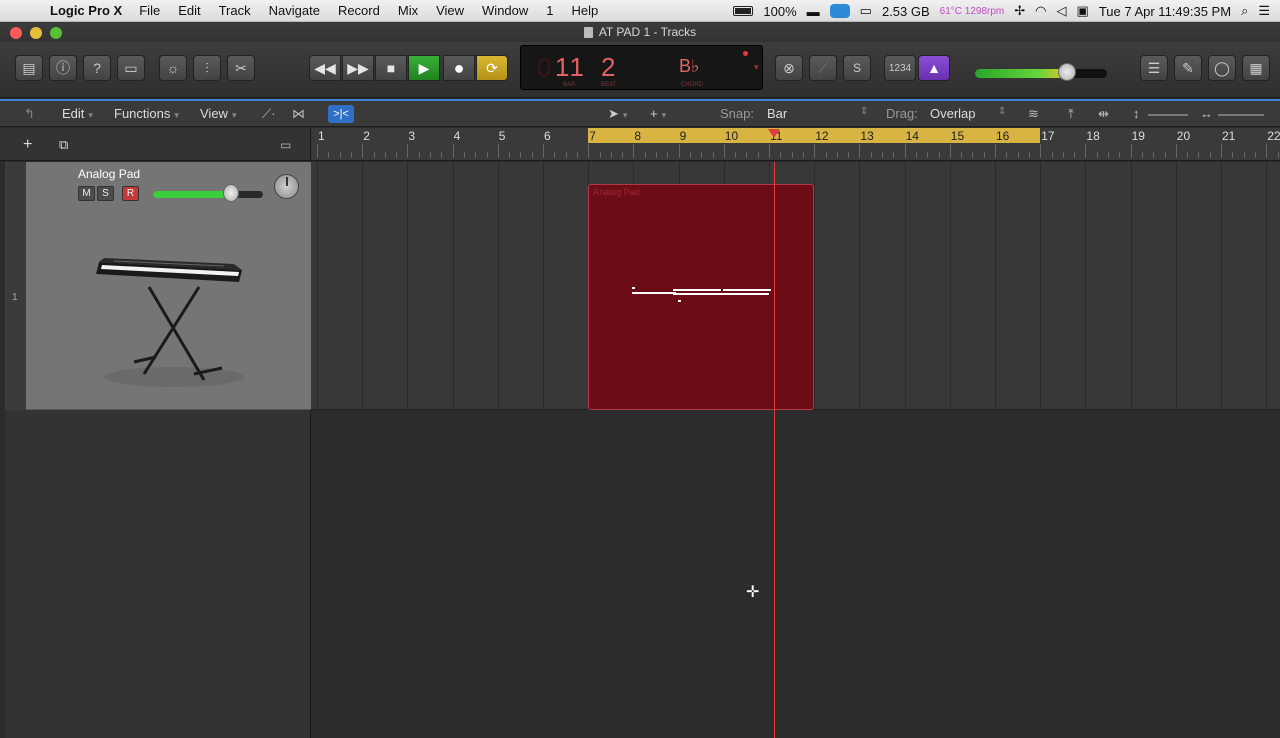 This screenshot has height=738, width=1280. What do you see at coordinates (168, 286) in the screenshot?
I see `track-header: Analog Pad M S R` at bounding box center [168, 286].